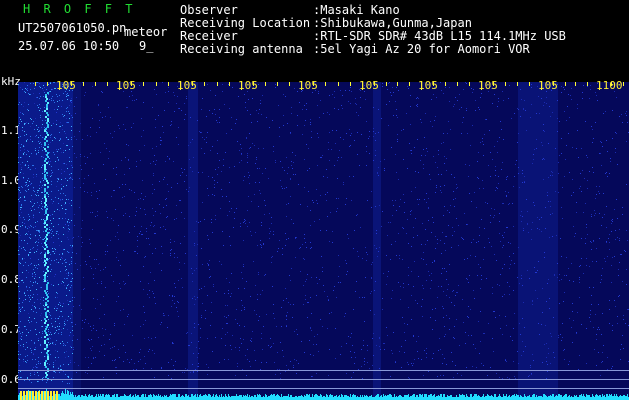 The image size is (629, 400). What do you see at coordinates (77, 241) in the screenshot?
I see `spectrogram-band` at bounding box center [77, 241].